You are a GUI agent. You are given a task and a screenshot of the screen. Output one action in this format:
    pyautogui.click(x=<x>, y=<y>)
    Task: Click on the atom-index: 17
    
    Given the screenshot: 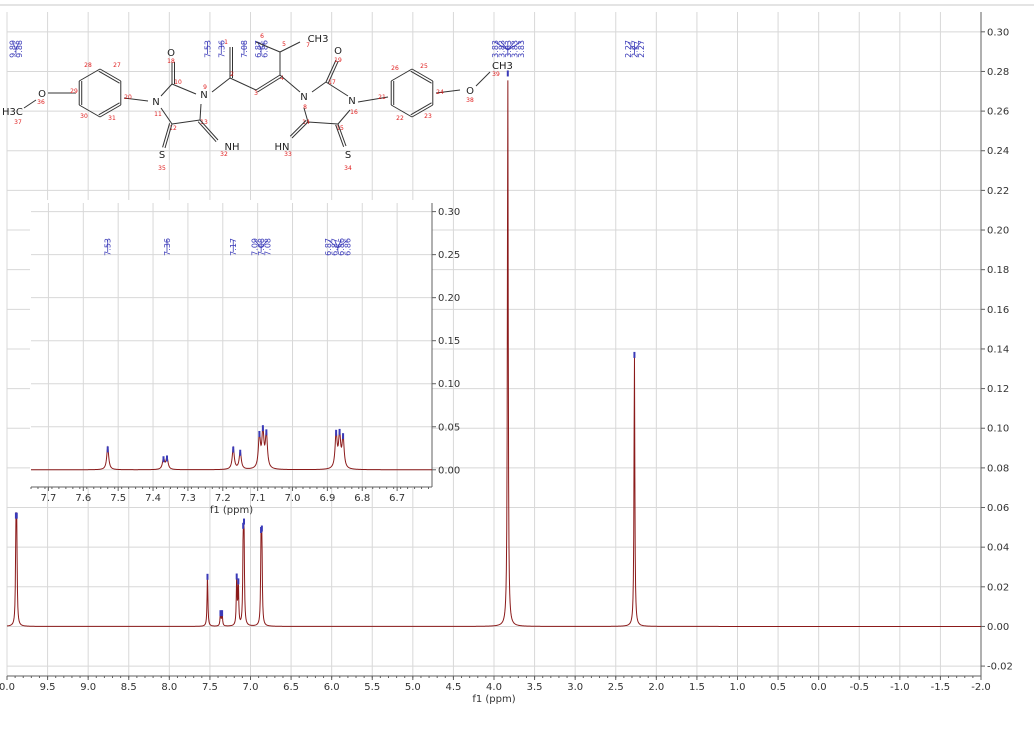 What is the action you would take?
    pyautogui.click(x=332, y=82)
    